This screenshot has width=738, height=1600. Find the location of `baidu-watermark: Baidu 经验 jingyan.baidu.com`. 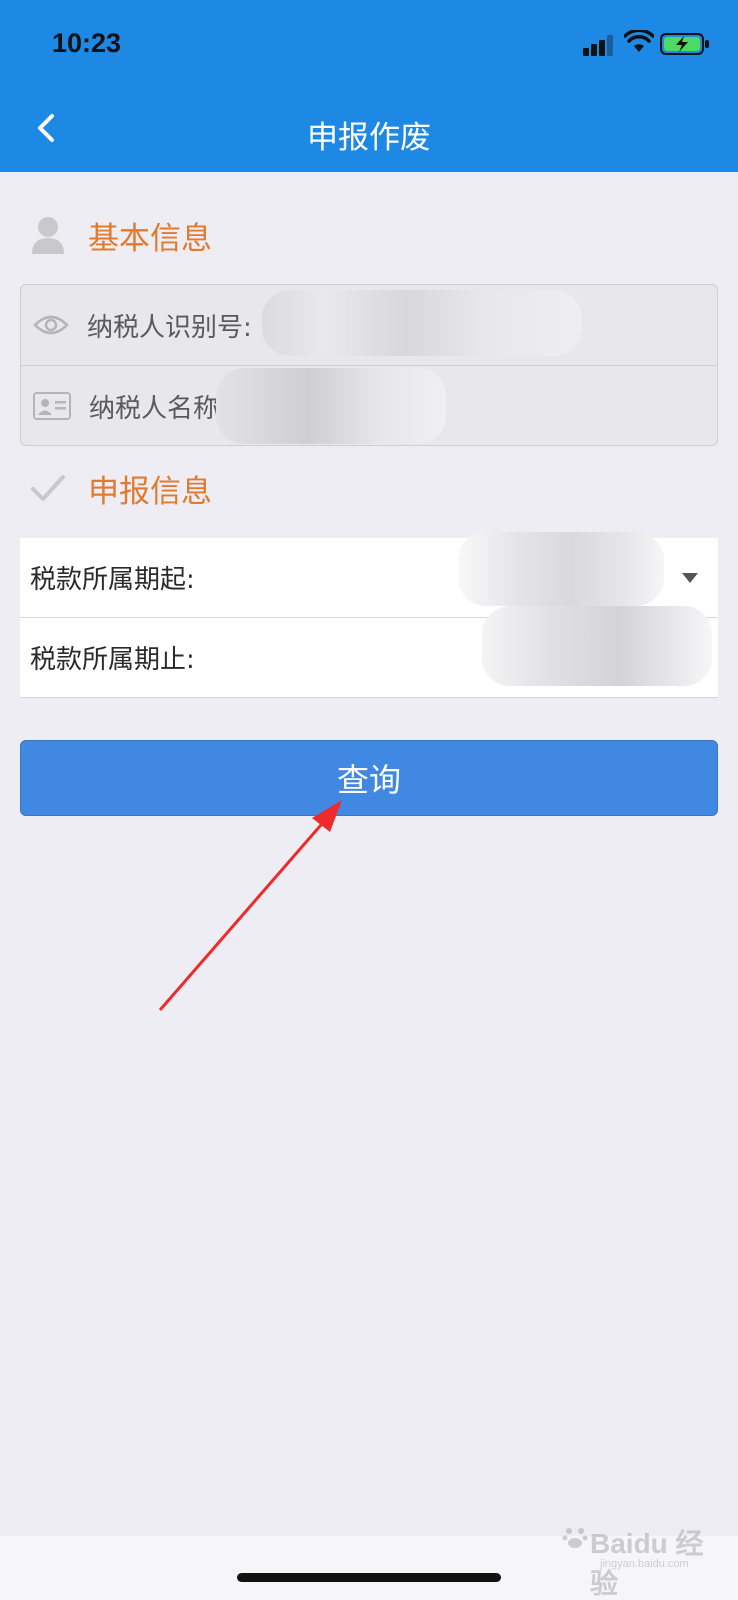

baidu-watermark: Baidu 经验 jingyan.baidu.com is located at coordinates (645, 1555).